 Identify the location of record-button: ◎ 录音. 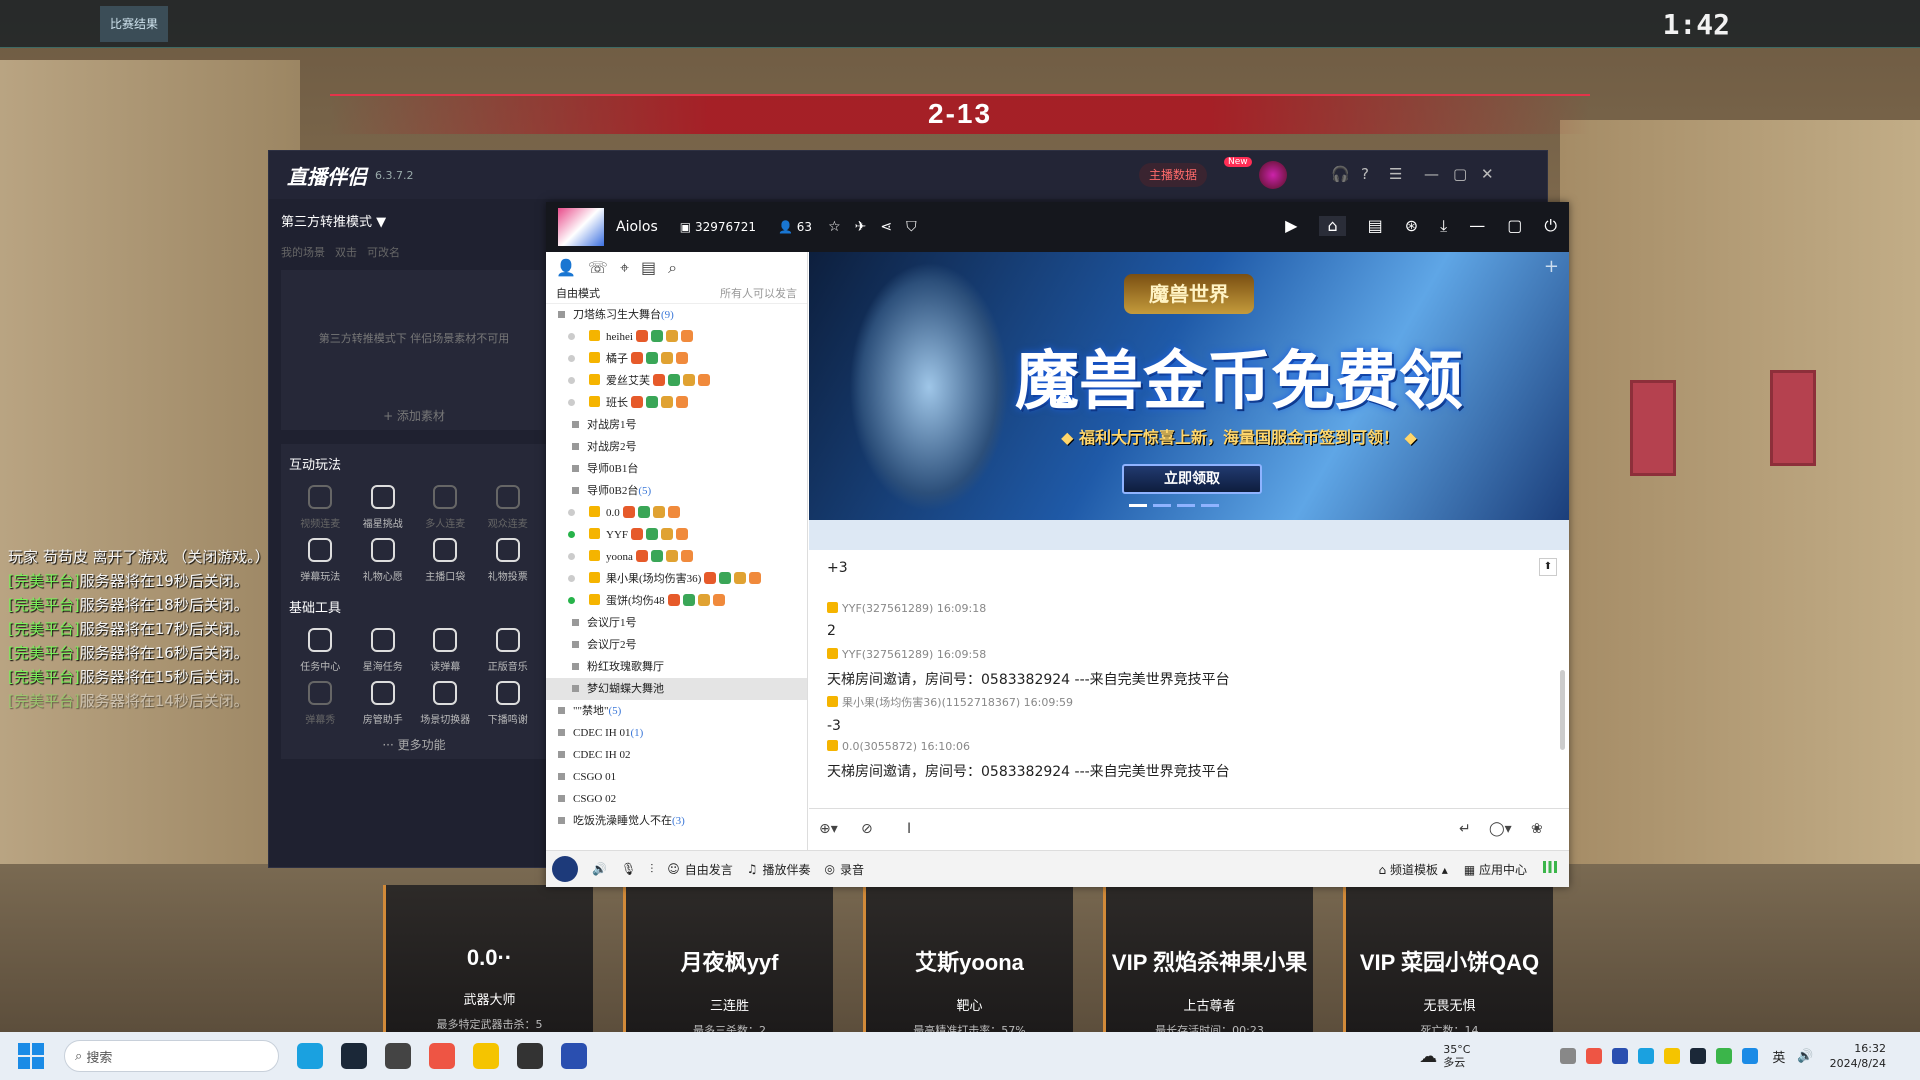
(845, 869).